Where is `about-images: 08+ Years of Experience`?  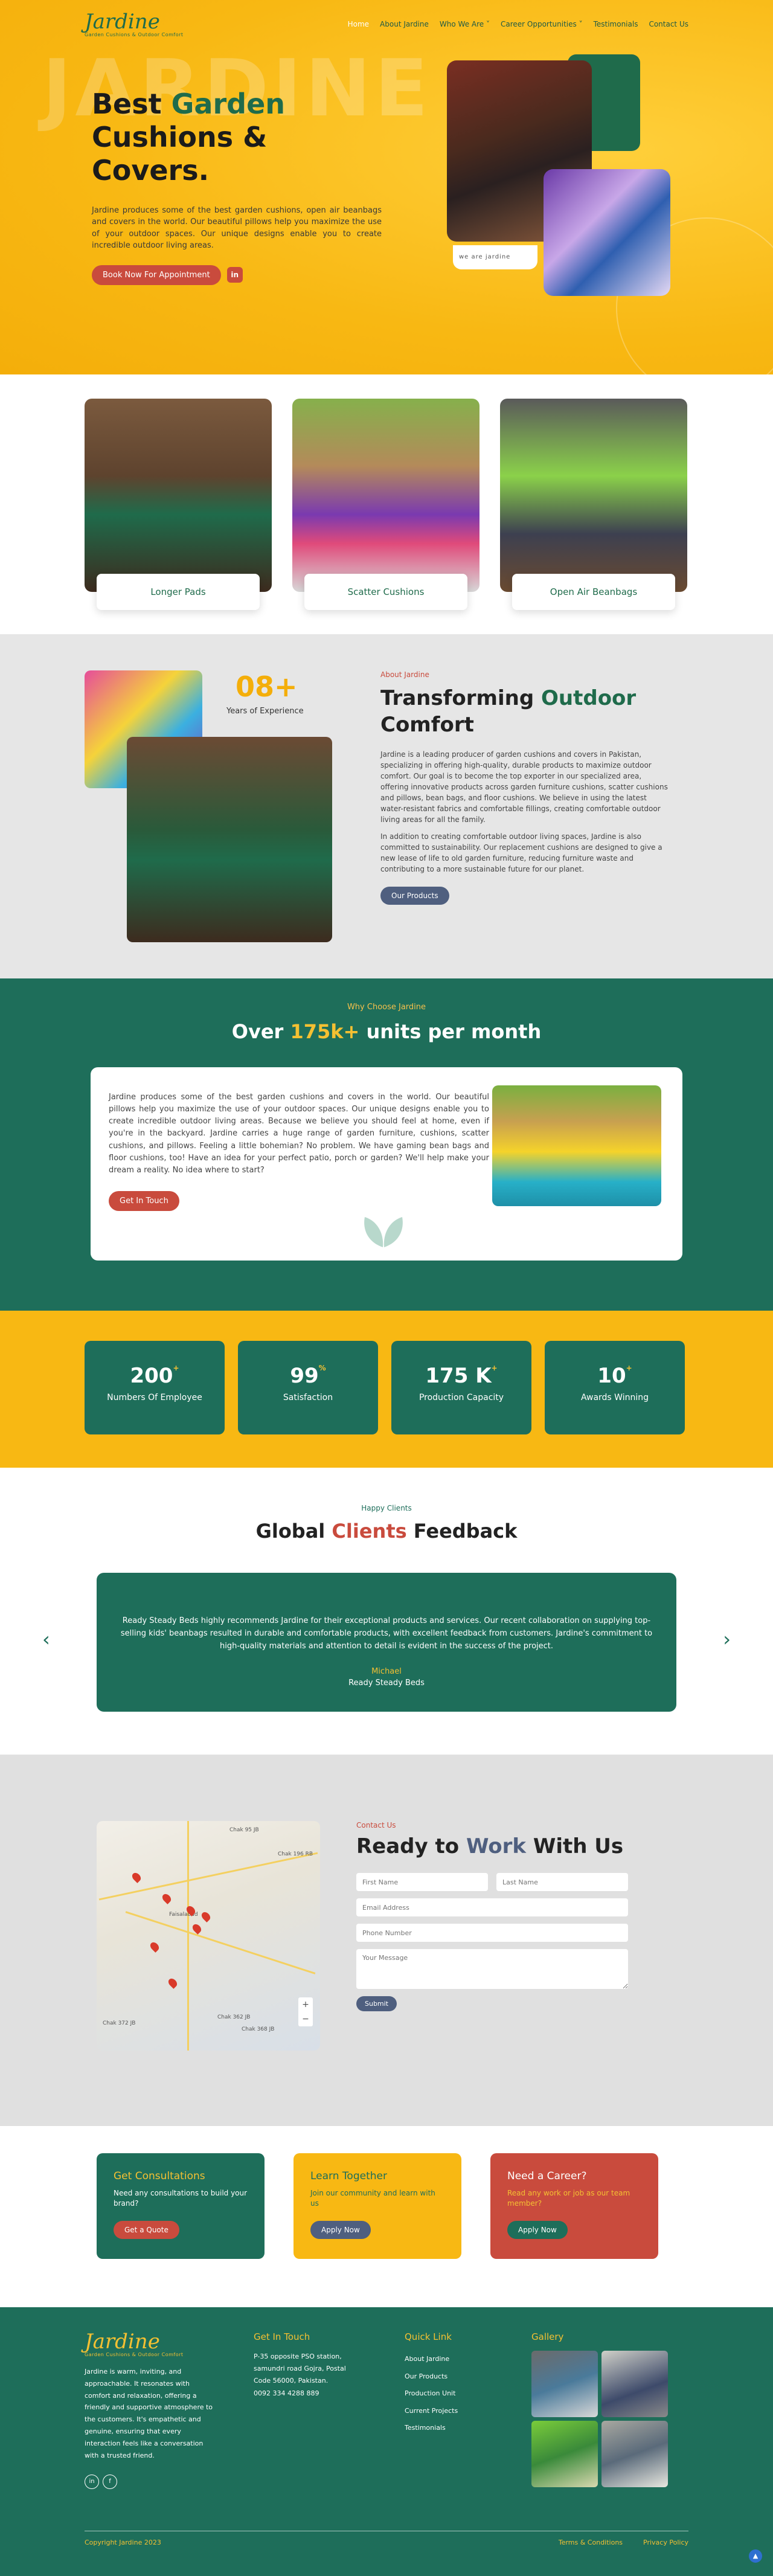
about-images: 08+ Years of Experience is located at coordinates (211, 809).